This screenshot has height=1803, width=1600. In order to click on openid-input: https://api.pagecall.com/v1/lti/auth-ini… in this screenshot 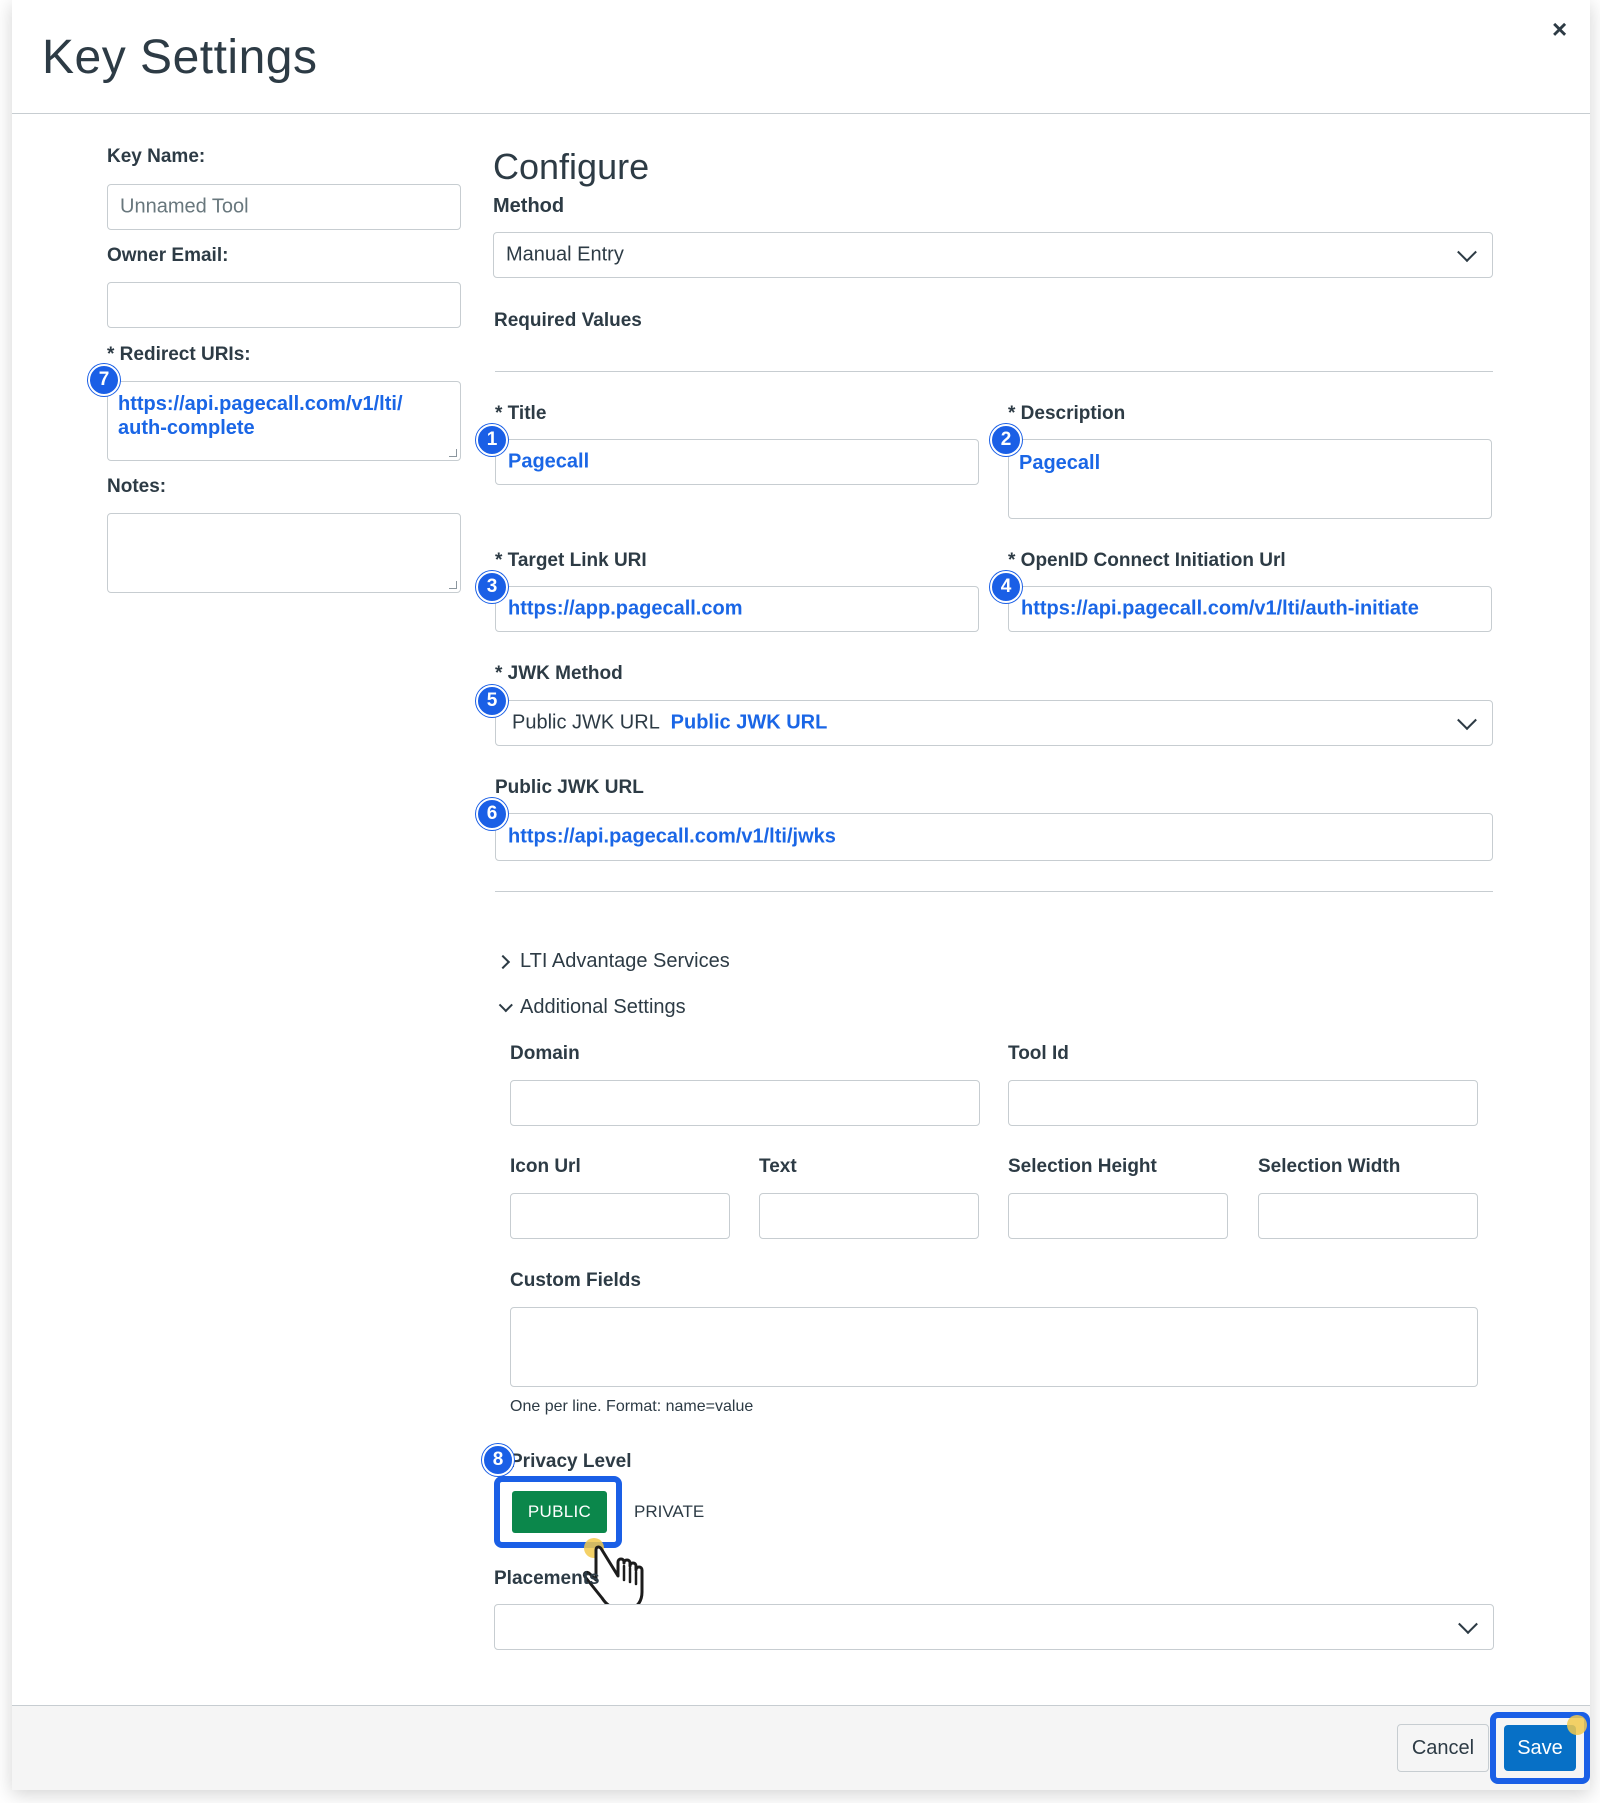, I will do `click(1250, 609)`.